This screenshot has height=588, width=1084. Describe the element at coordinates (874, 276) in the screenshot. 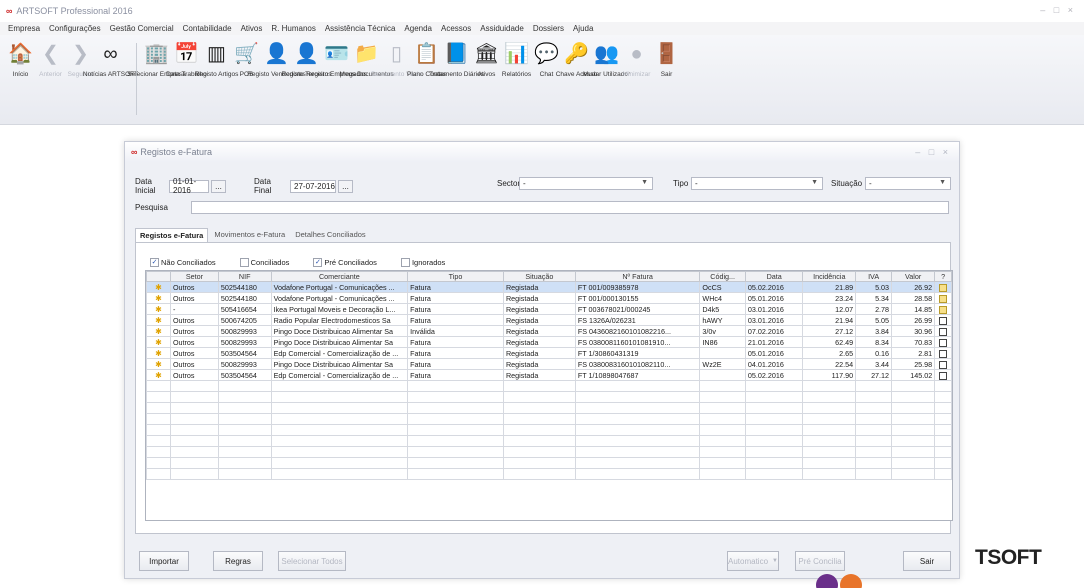

I see `column-header: IVA` at that location.